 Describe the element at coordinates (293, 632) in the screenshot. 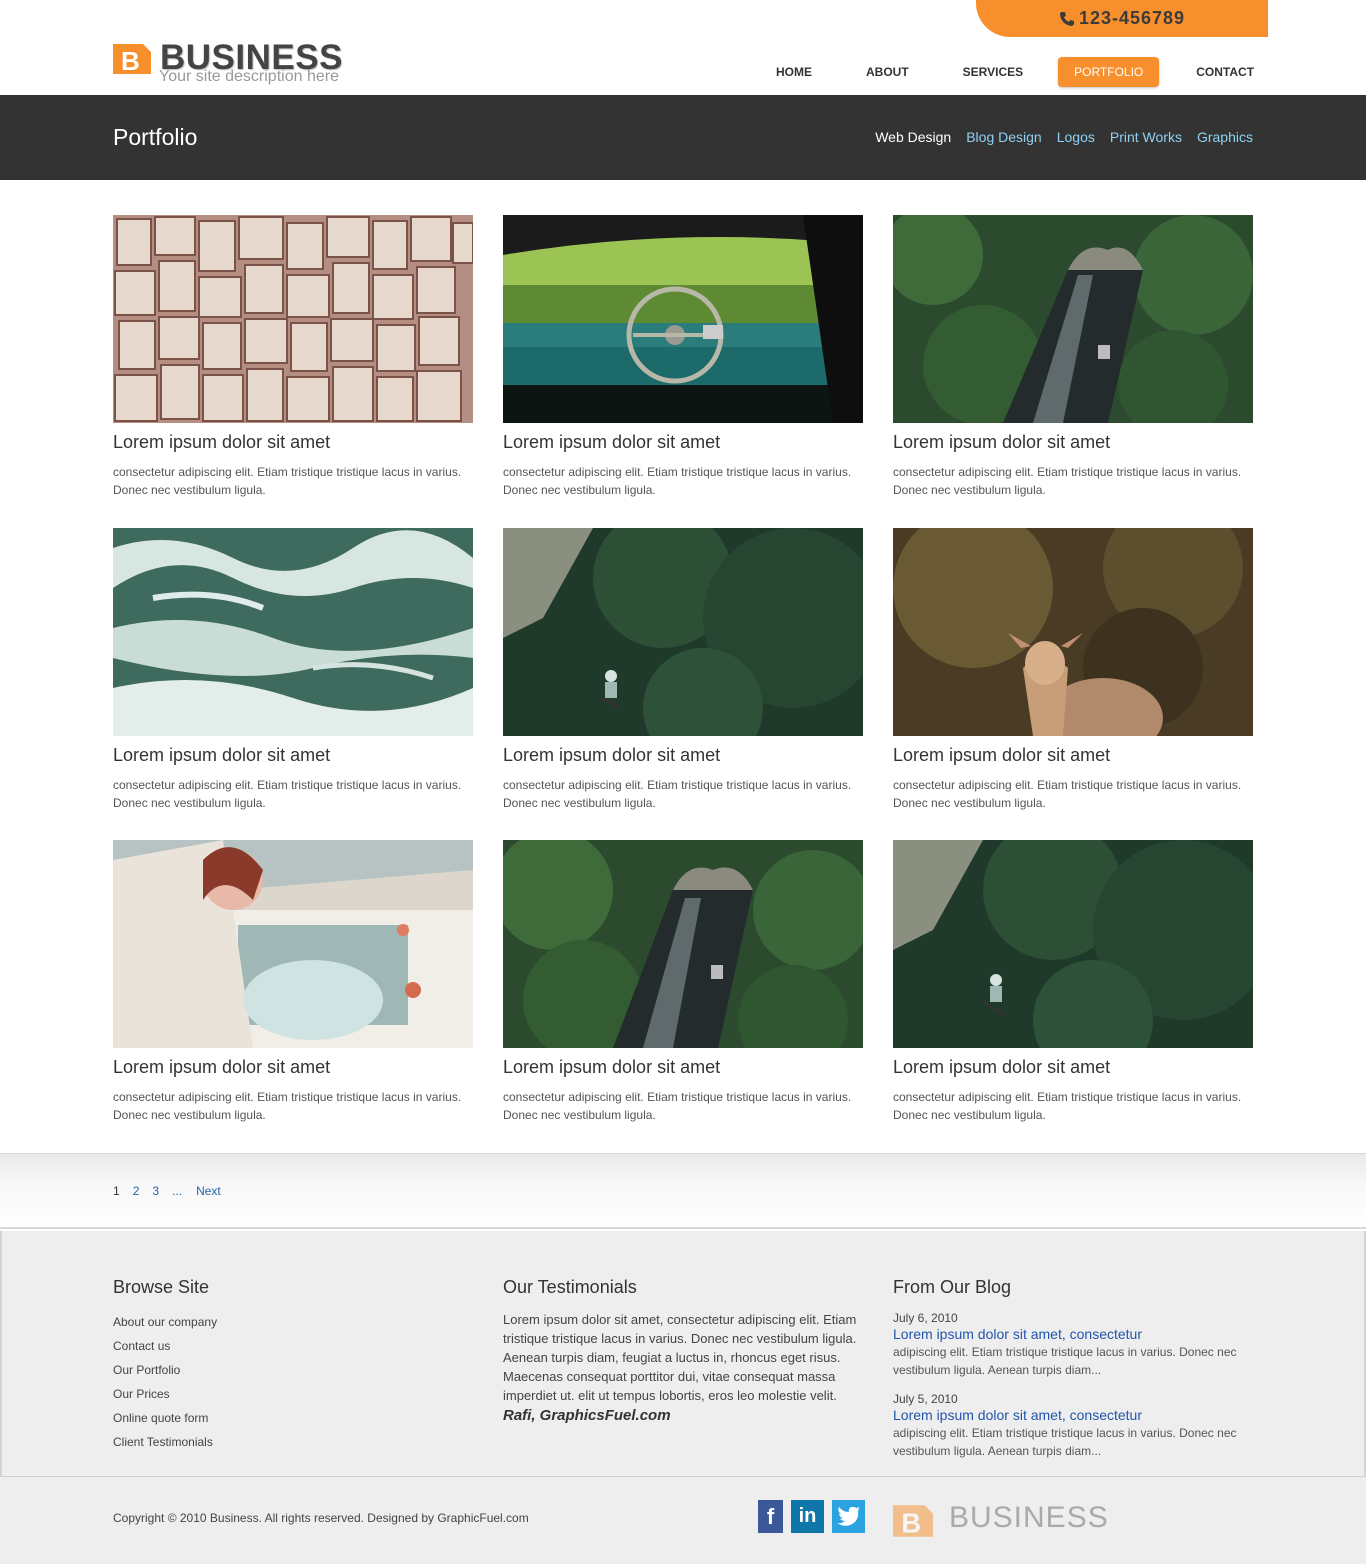

I see `portfolio-image-ocean-waves` at that location.